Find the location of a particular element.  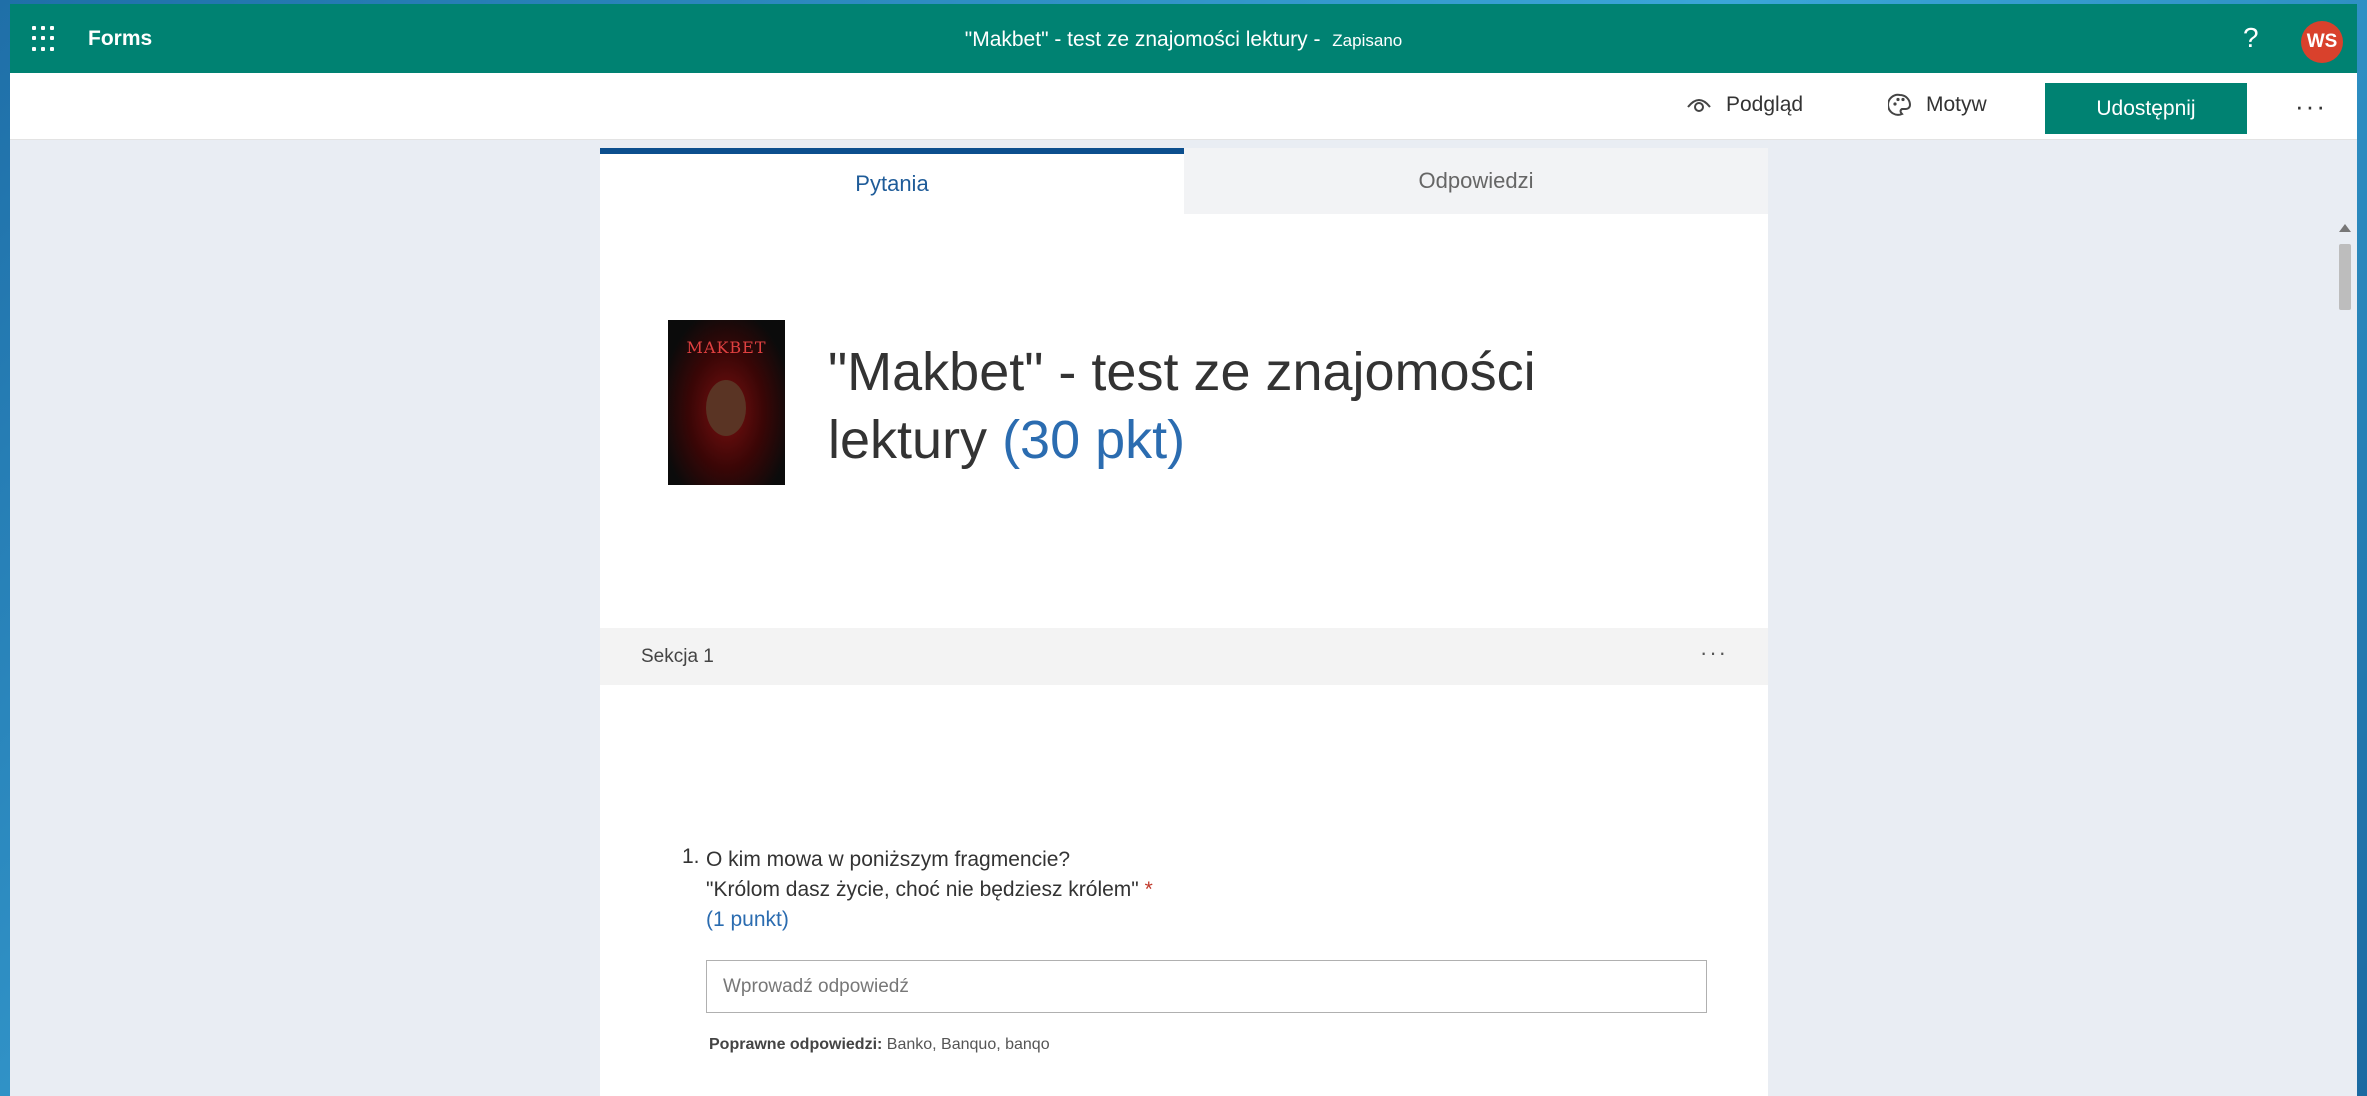

preview-button: Podgląd is located at coordinates (1744, 105).